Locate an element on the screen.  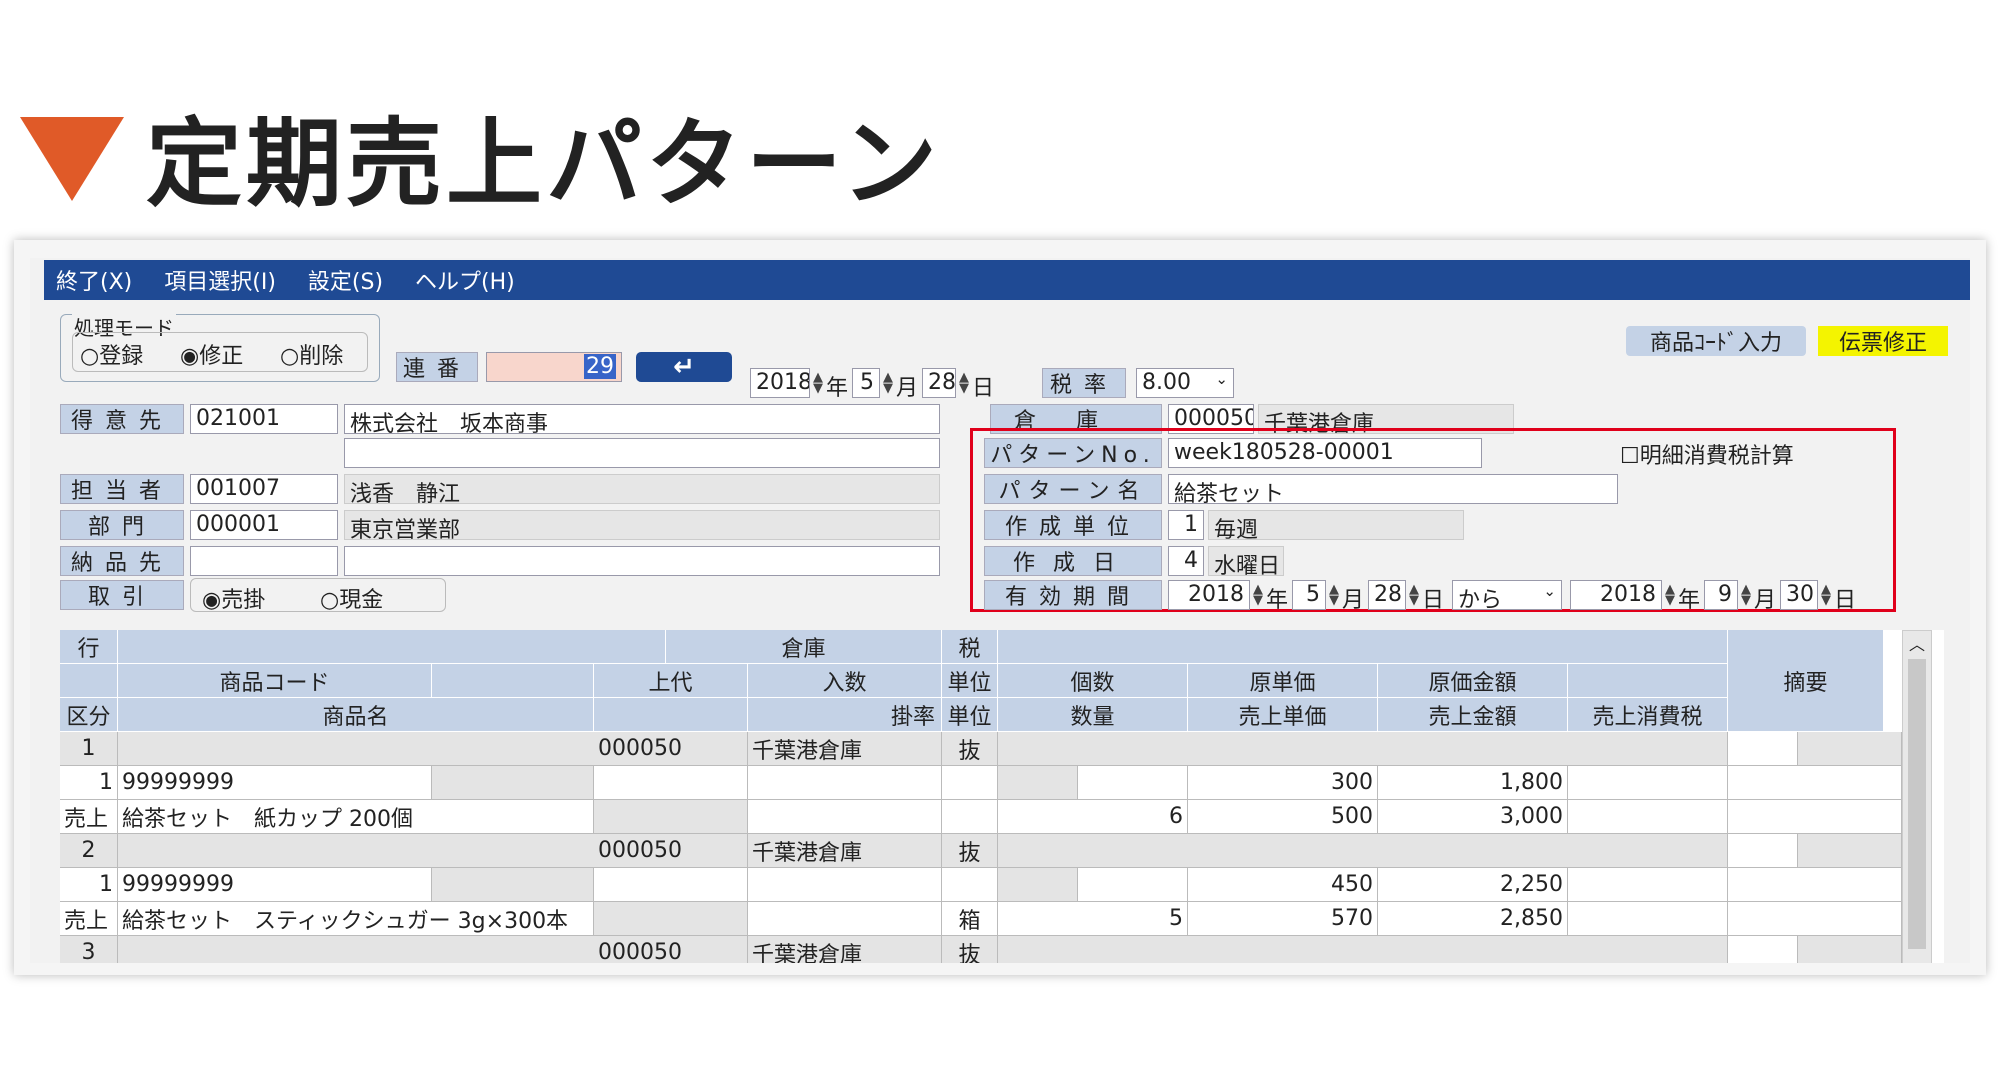
staff-label: 担当者 is located at coordinates (122, 489).